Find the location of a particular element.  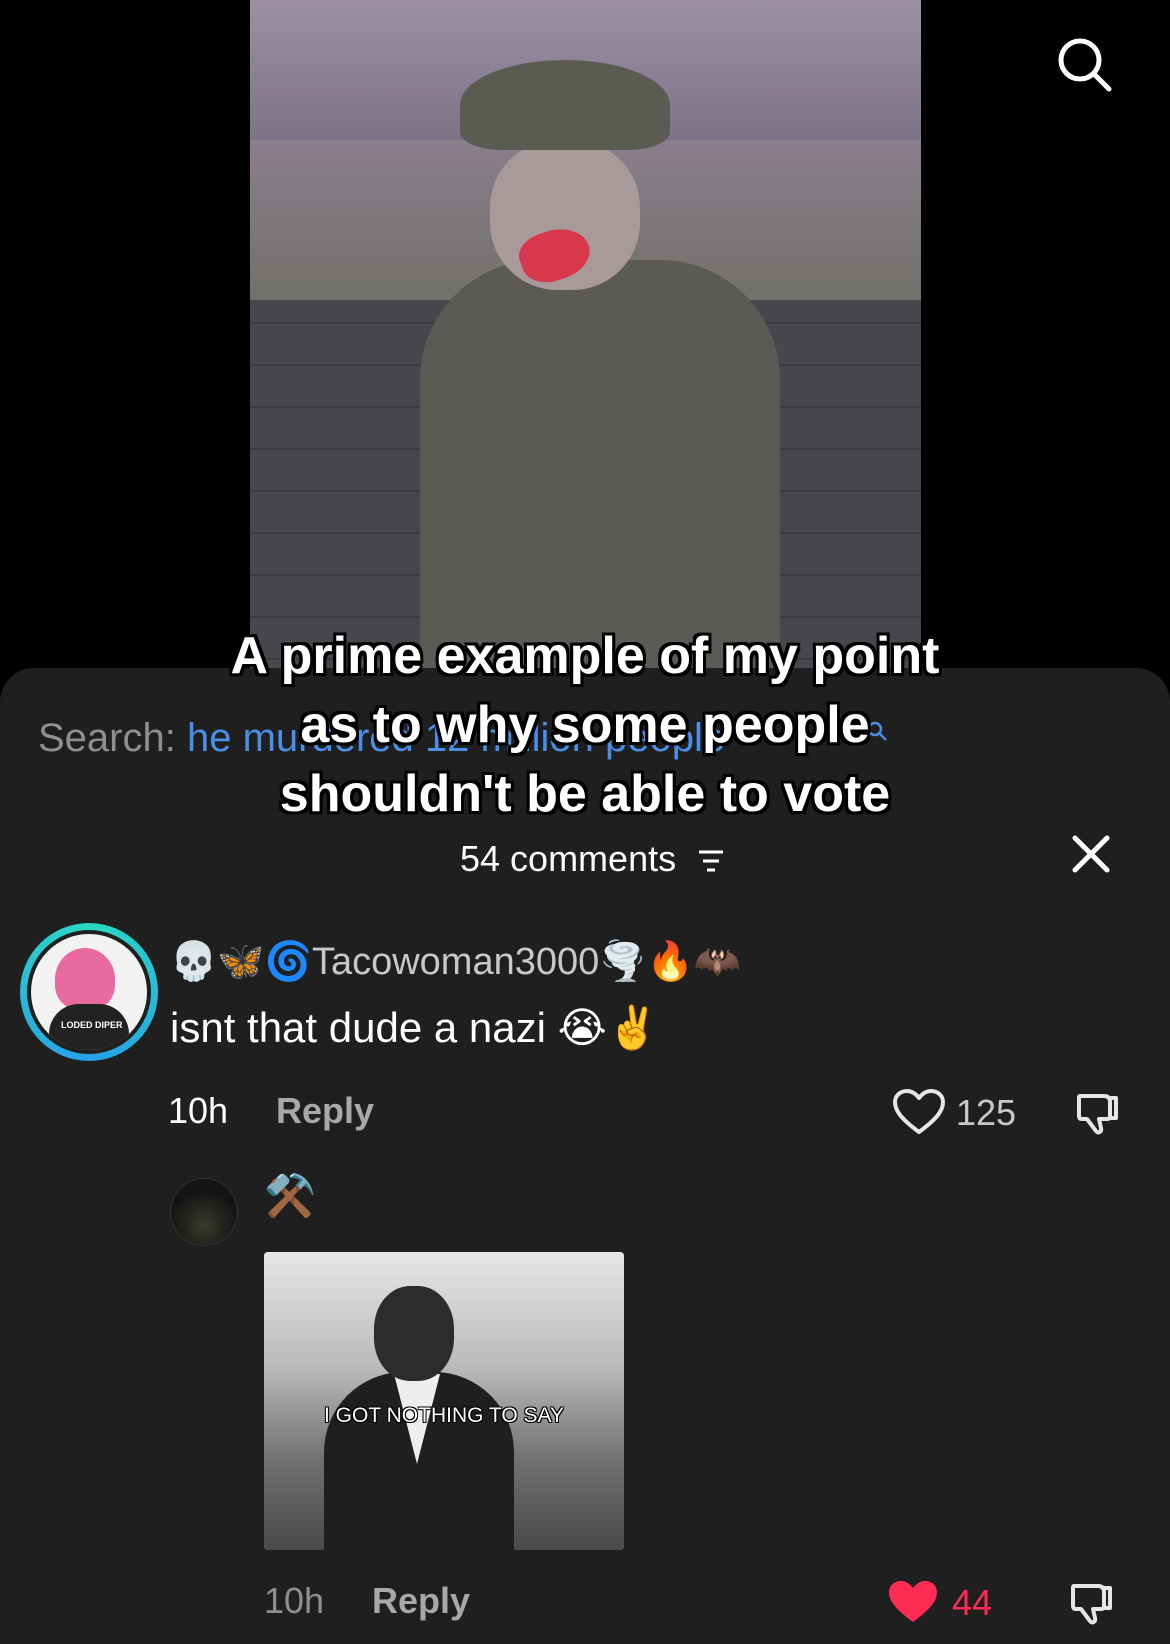

close-icon is located at coordinates (1091, 854).